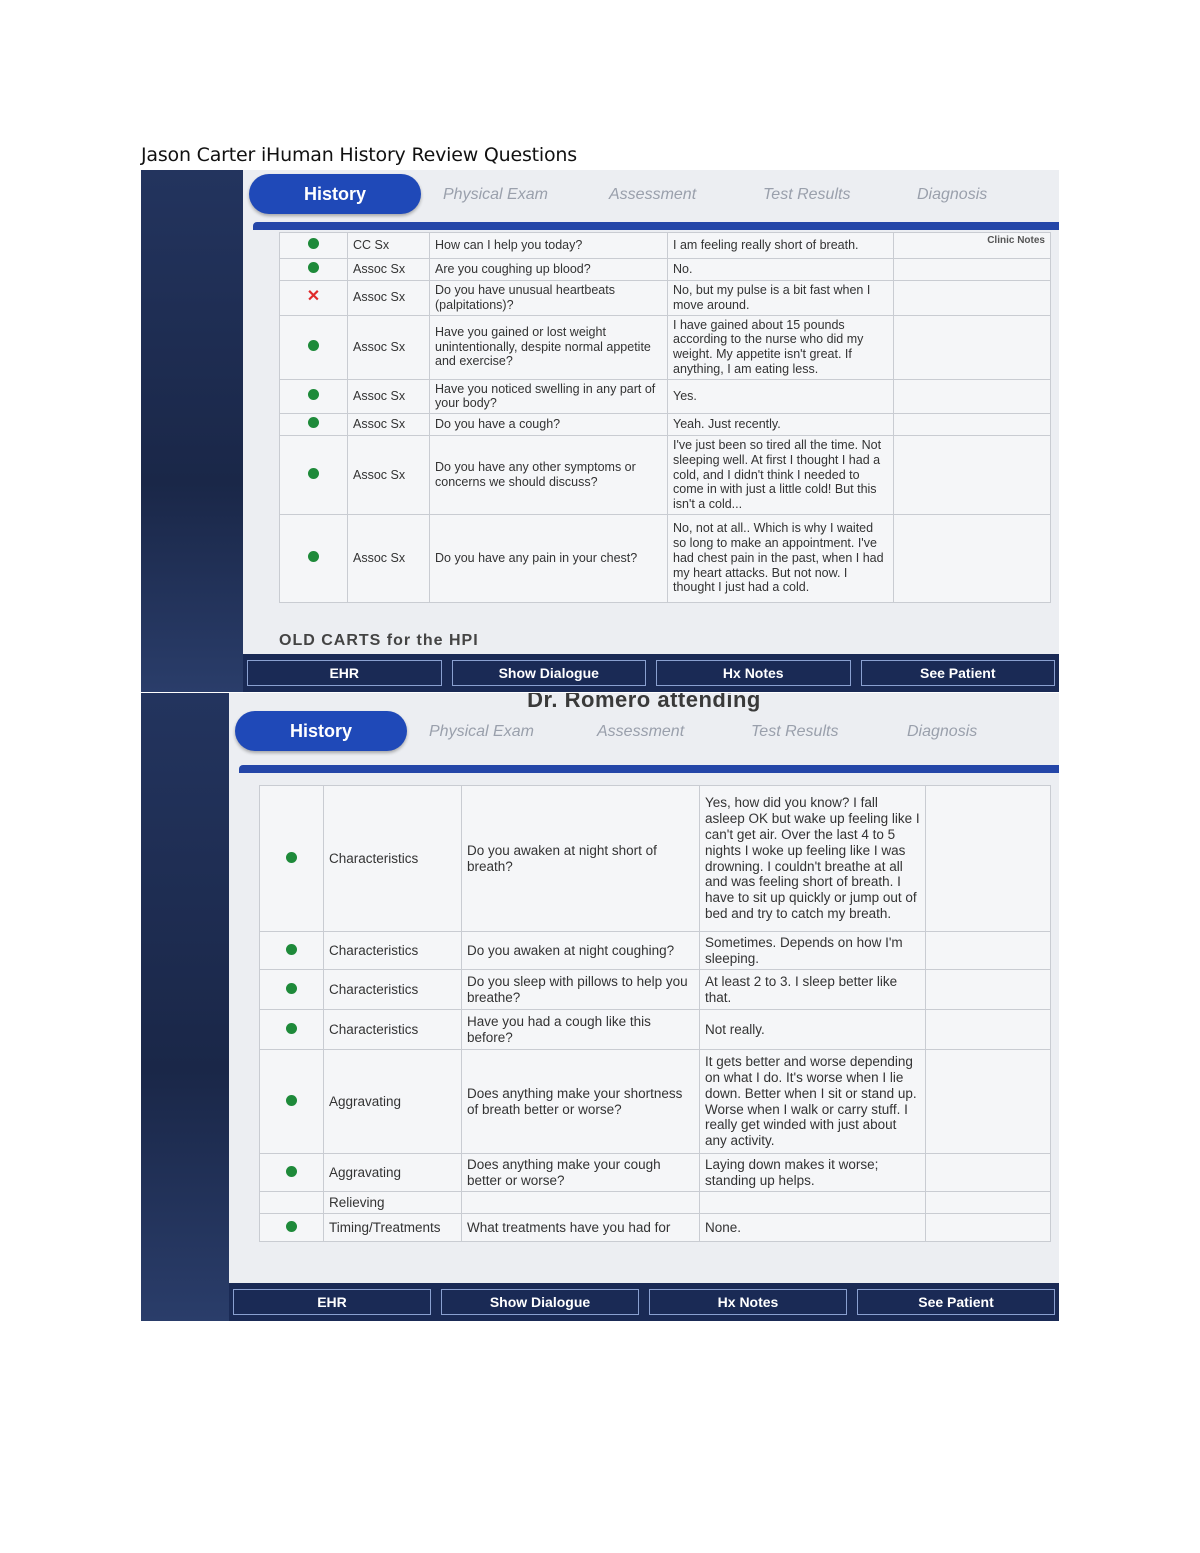 The width and height of the screenshot is (1200, 1553). Describe the element at coordinates (548, 245) in the screenshot. I see `question-cell: How can I help you today?` at that location.